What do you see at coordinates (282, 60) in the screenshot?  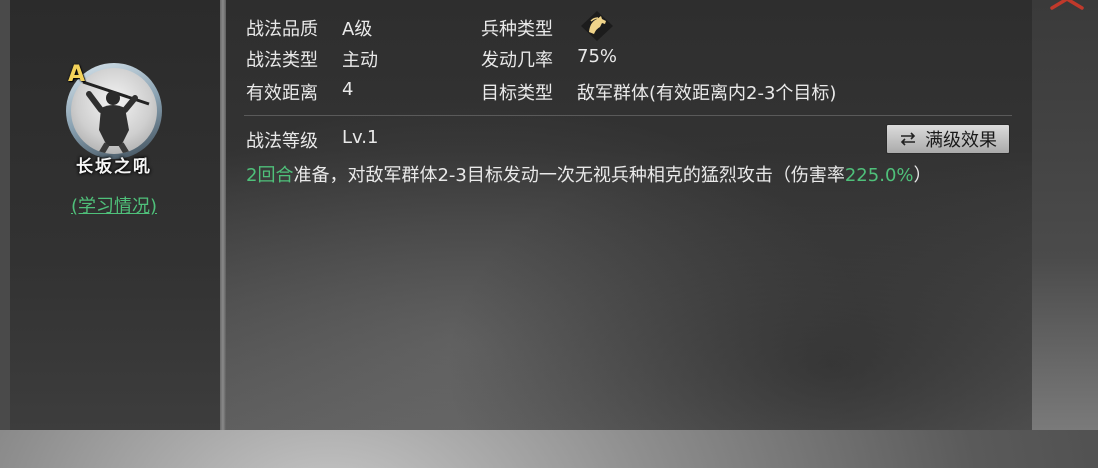 I see `skill-type-label: 战法类型` at bounding box center [282, 60].